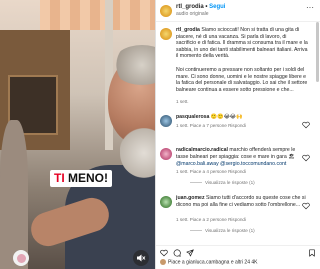 The width and height of the screenshot is (320, 269). What do you see at coordinates (190, 7) in the screenshot?
I see `author-username: rtl_grodia` at bounding box center [190, 7].